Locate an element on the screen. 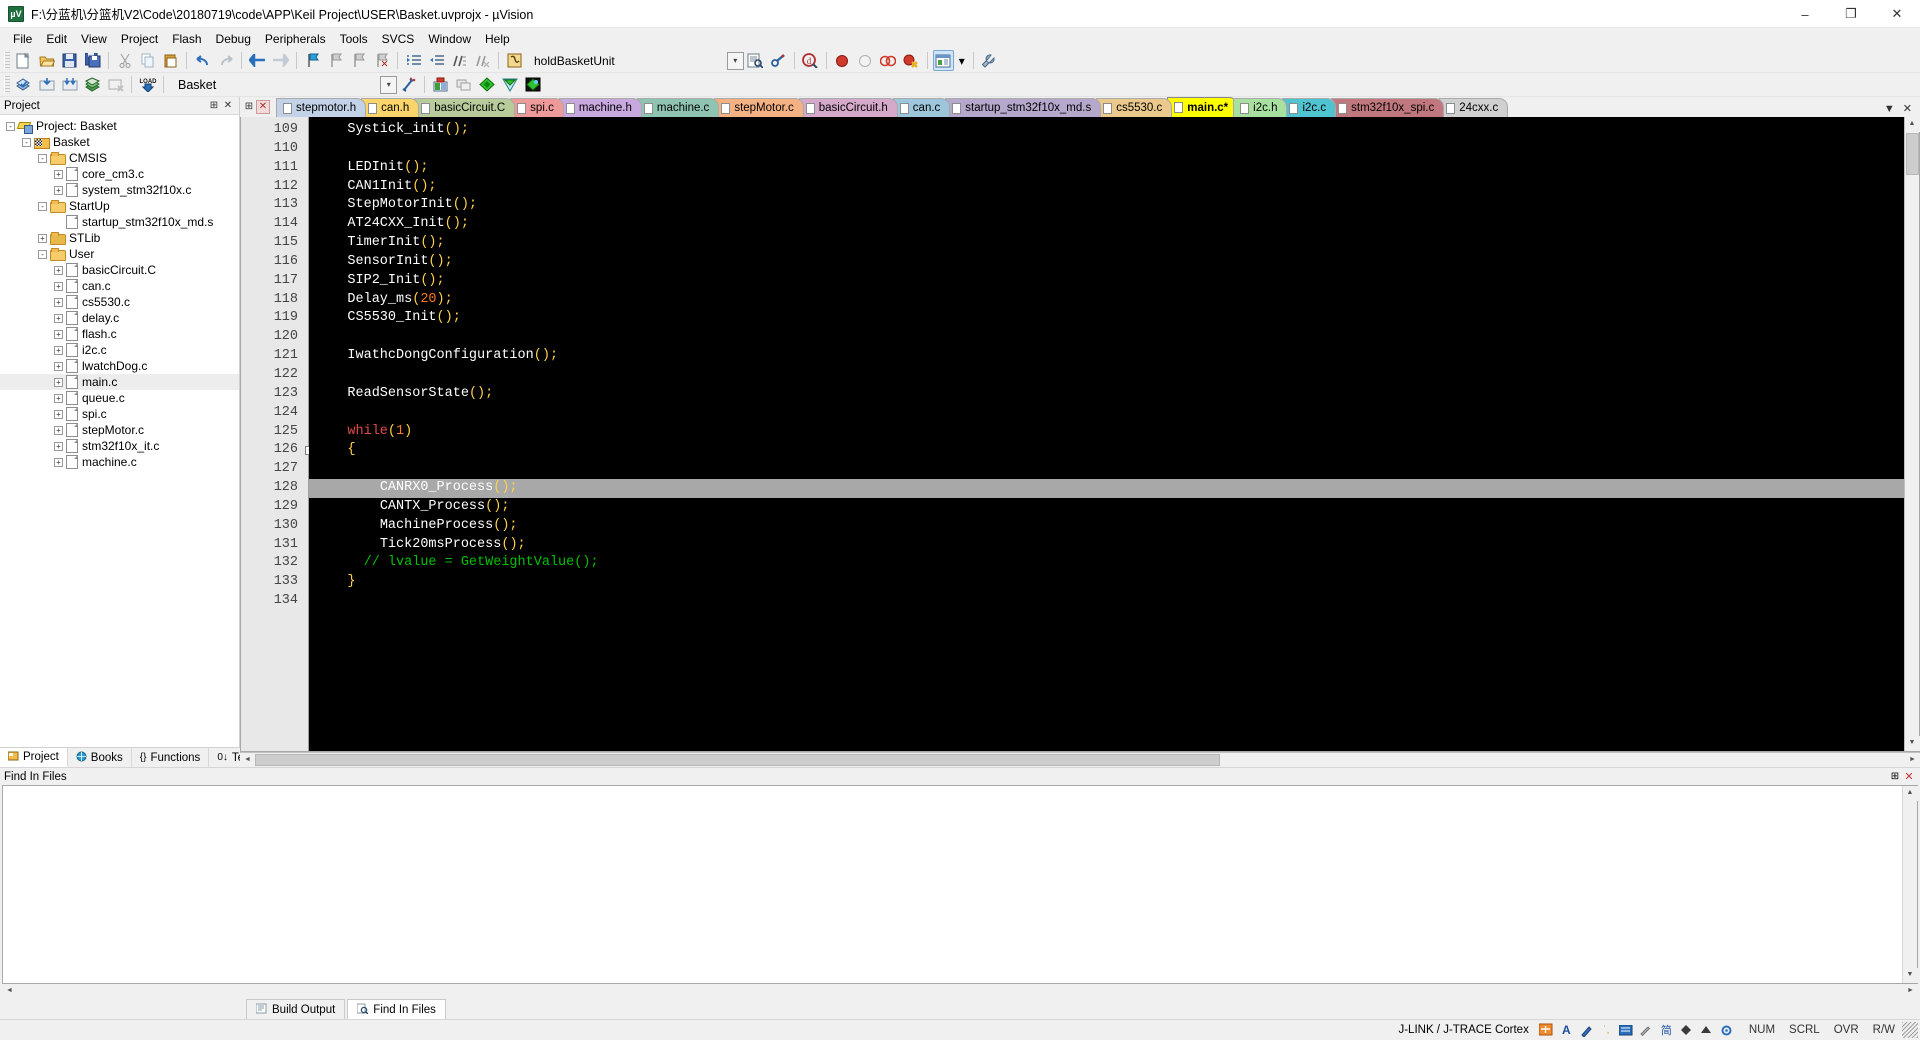 This screenshot has height=1040, width=1920. save-all-icon is located at coordinates (92, 60).